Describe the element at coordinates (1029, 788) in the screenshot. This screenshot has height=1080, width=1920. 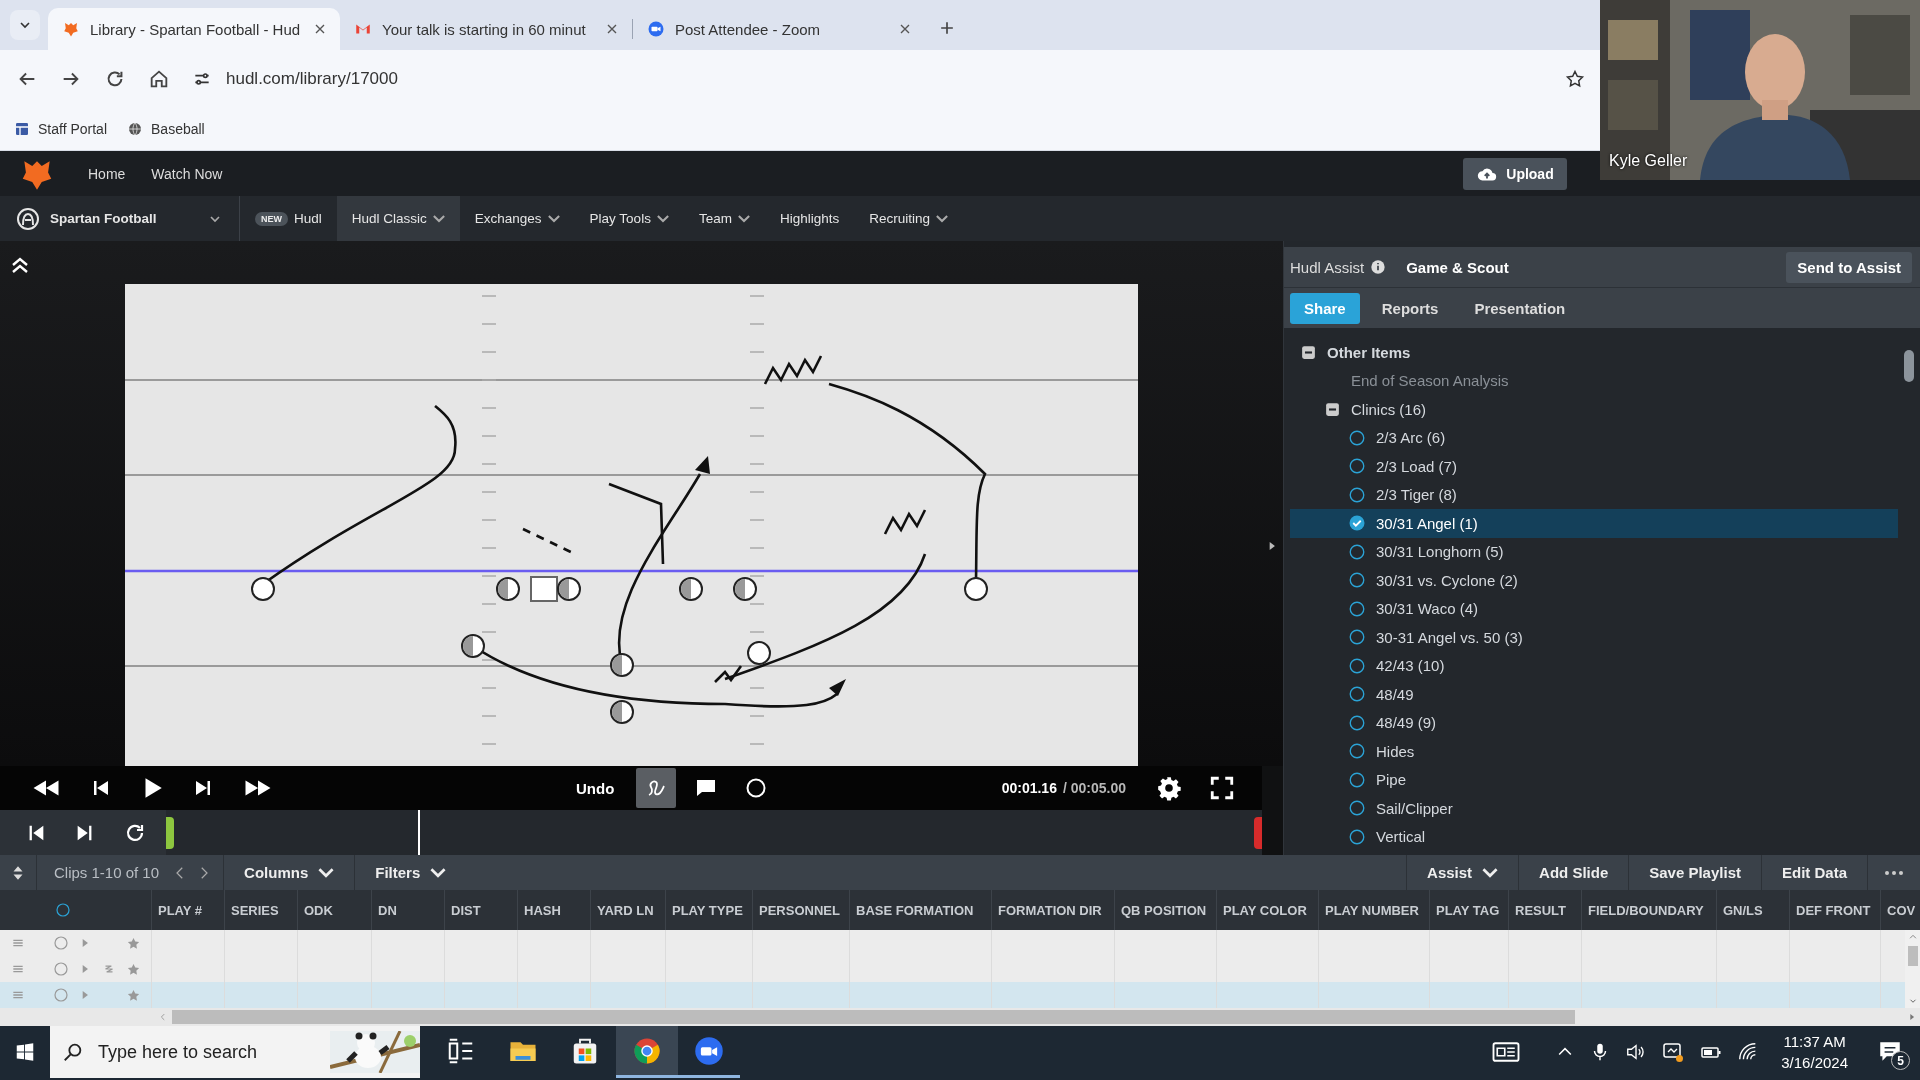
I see `current-time: 00:01.16` at that location.